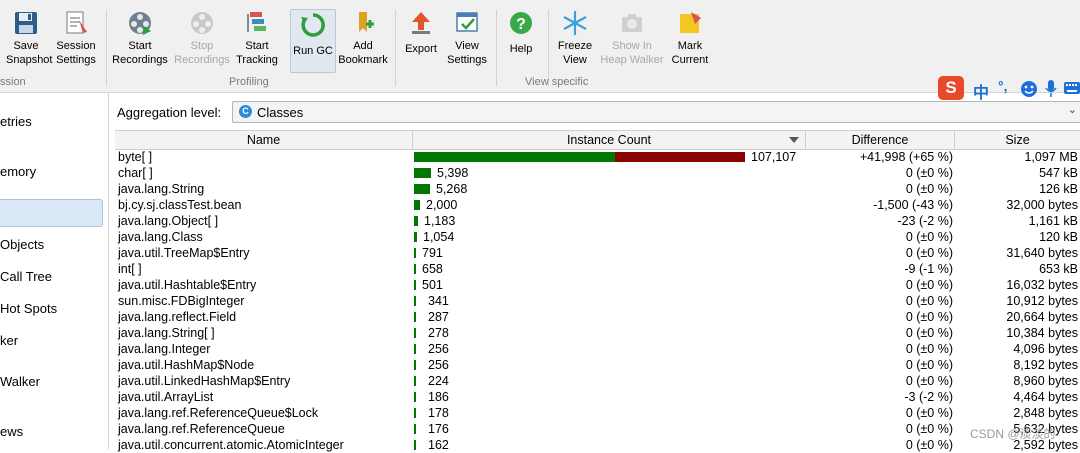  Describe the element at coordinates (467, 40) in the screenshot. I see `view-settings-button: View Settings` at that location.